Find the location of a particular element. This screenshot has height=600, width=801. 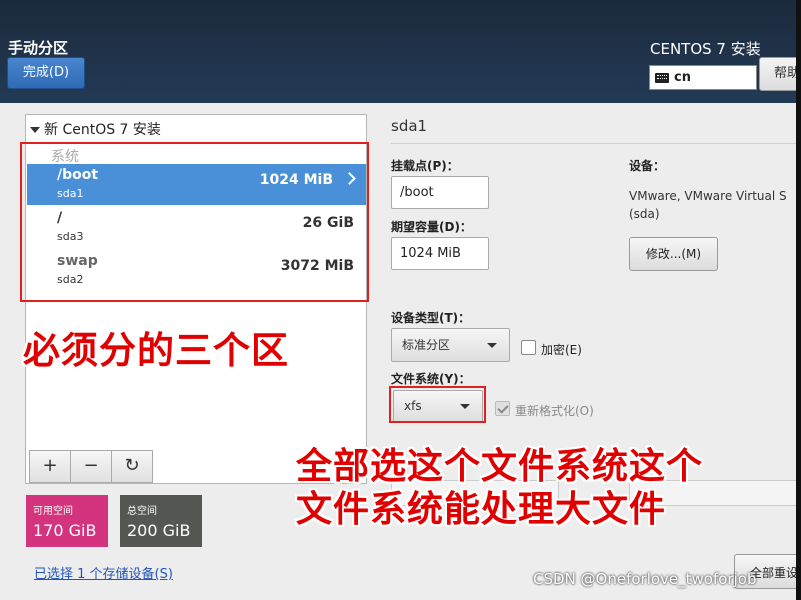

device-label: 设备： is located at coordinates (647, 166).